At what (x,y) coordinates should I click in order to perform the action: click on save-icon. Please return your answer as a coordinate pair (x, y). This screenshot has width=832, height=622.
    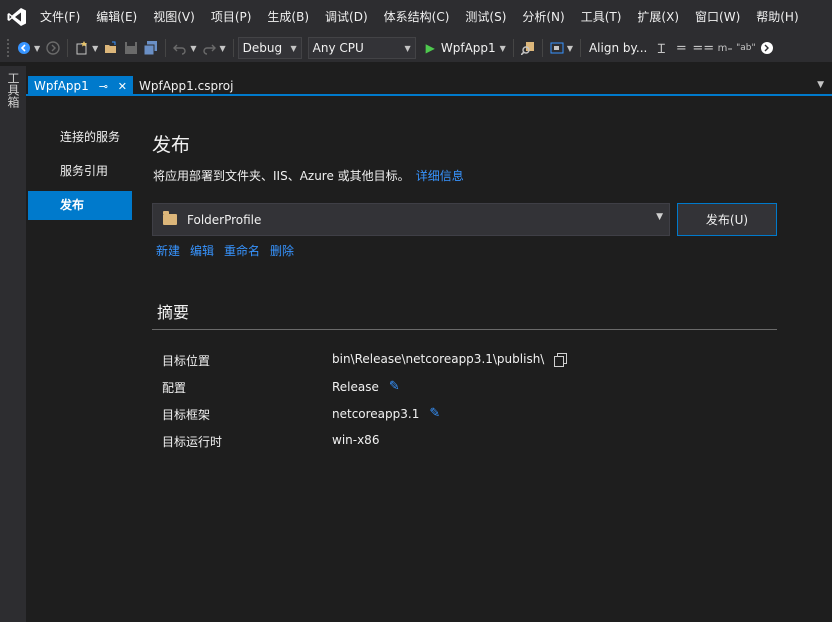
    Looking at the image, I should click on (131, 48).